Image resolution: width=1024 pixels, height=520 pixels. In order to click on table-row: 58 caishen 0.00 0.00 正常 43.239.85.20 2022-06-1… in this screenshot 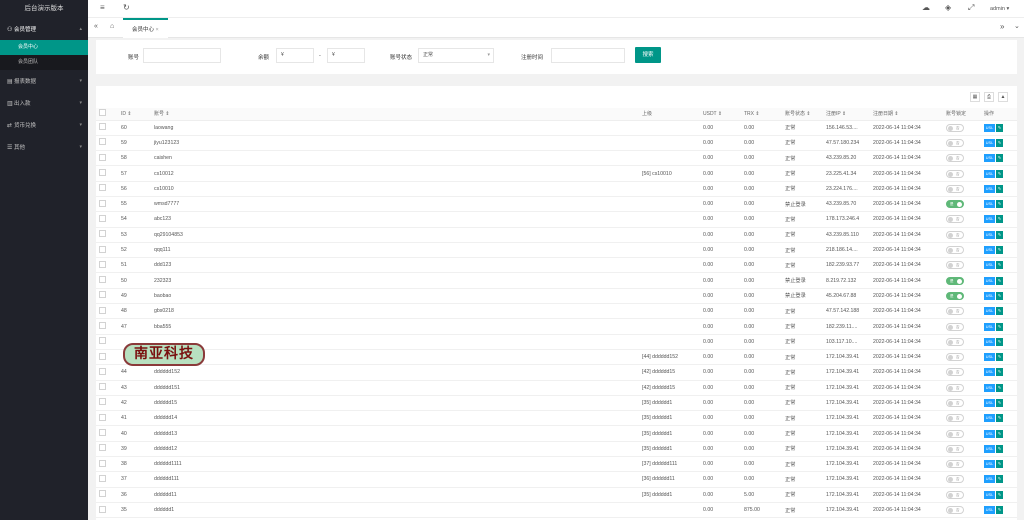, I will do `click(556, 158)`.